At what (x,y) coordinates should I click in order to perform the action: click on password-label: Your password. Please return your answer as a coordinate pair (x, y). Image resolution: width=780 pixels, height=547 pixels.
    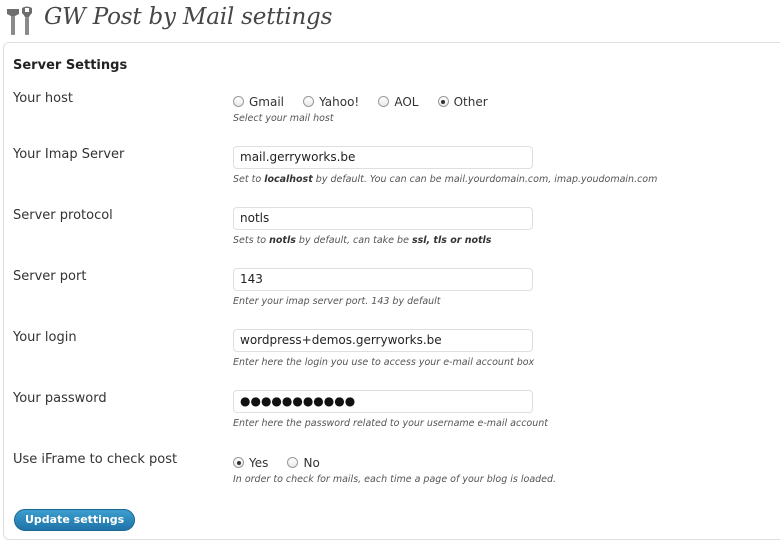
    Looking at the image, I should click on (60, 398).